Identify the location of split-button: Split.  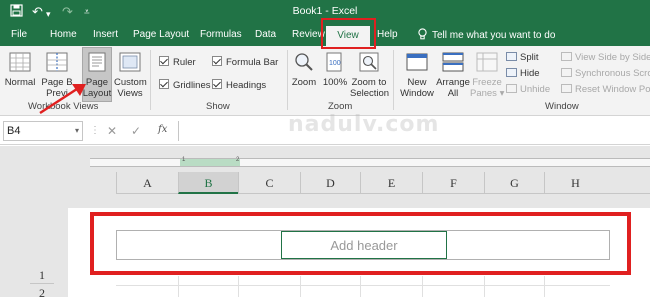
(522, 58).